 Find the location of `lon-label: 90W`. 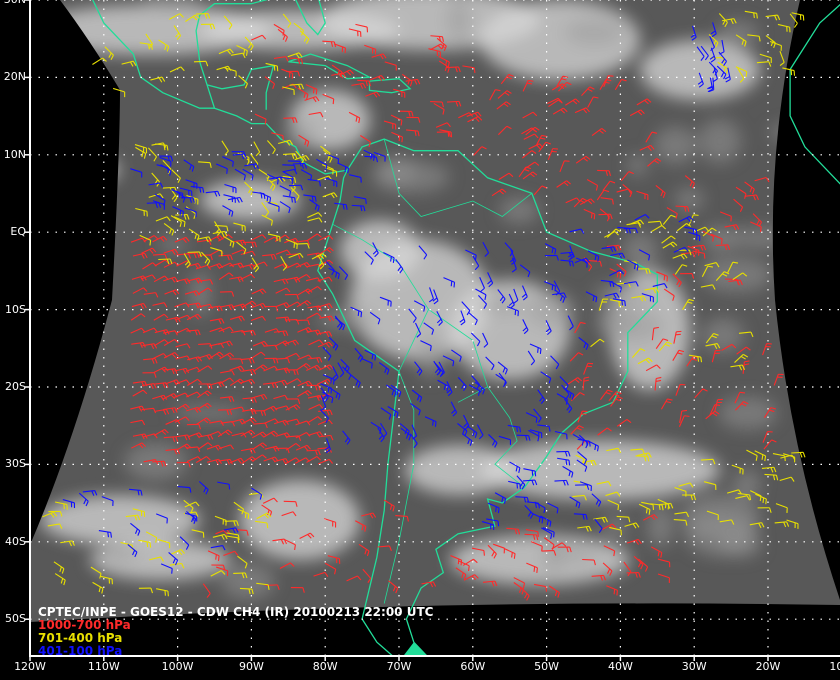

lon-label: 90W is located at coordinates (251, 666).